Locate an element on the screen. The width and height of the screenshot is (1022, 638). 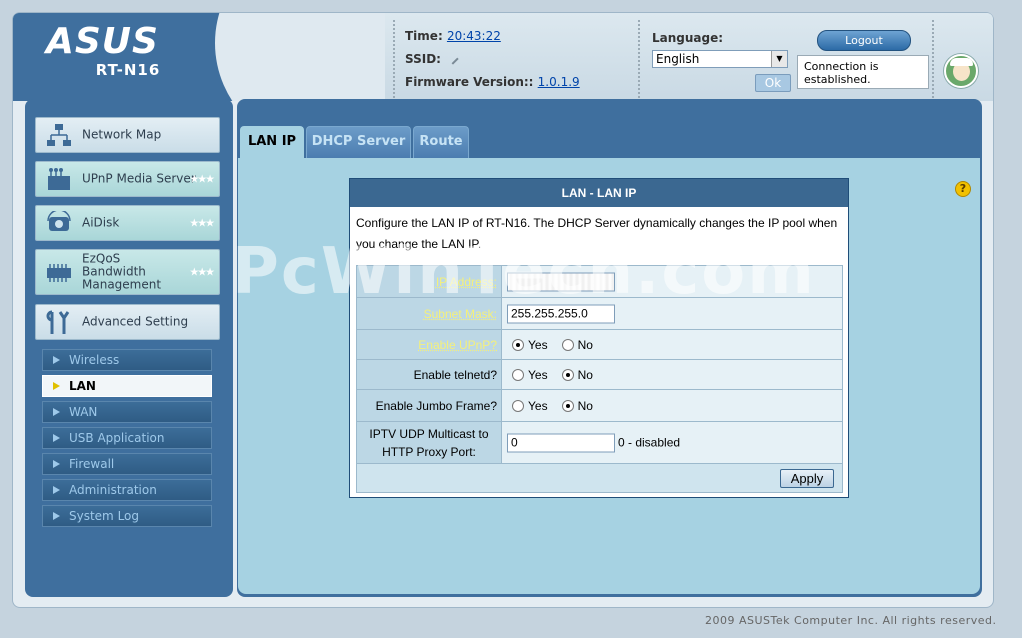
upnp-no-radio is located at coordinates (567, 344).